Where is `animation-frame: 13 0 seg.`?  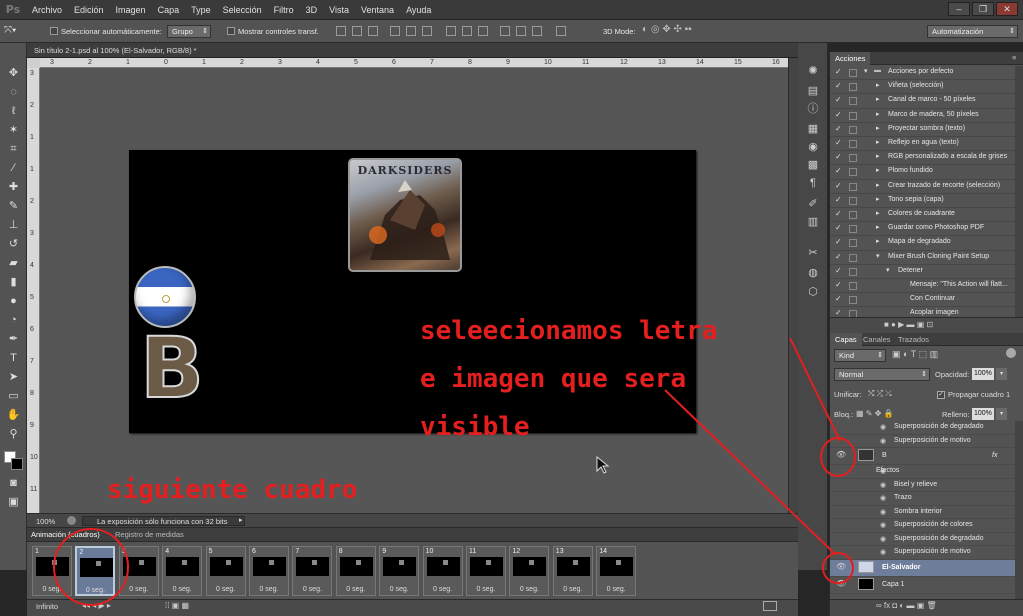
animation-frame: 13 0 seg. is located at coordinates (572, 571).